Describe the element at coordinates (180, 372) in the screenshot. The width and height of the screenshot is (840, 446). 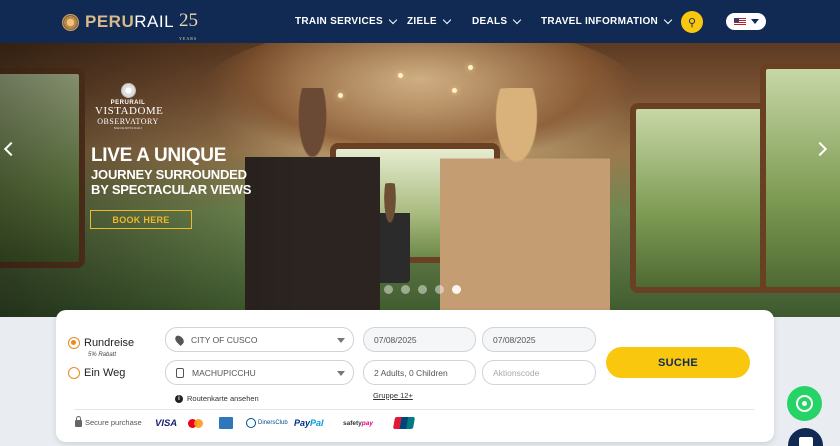
I see `train-icon` at that location.